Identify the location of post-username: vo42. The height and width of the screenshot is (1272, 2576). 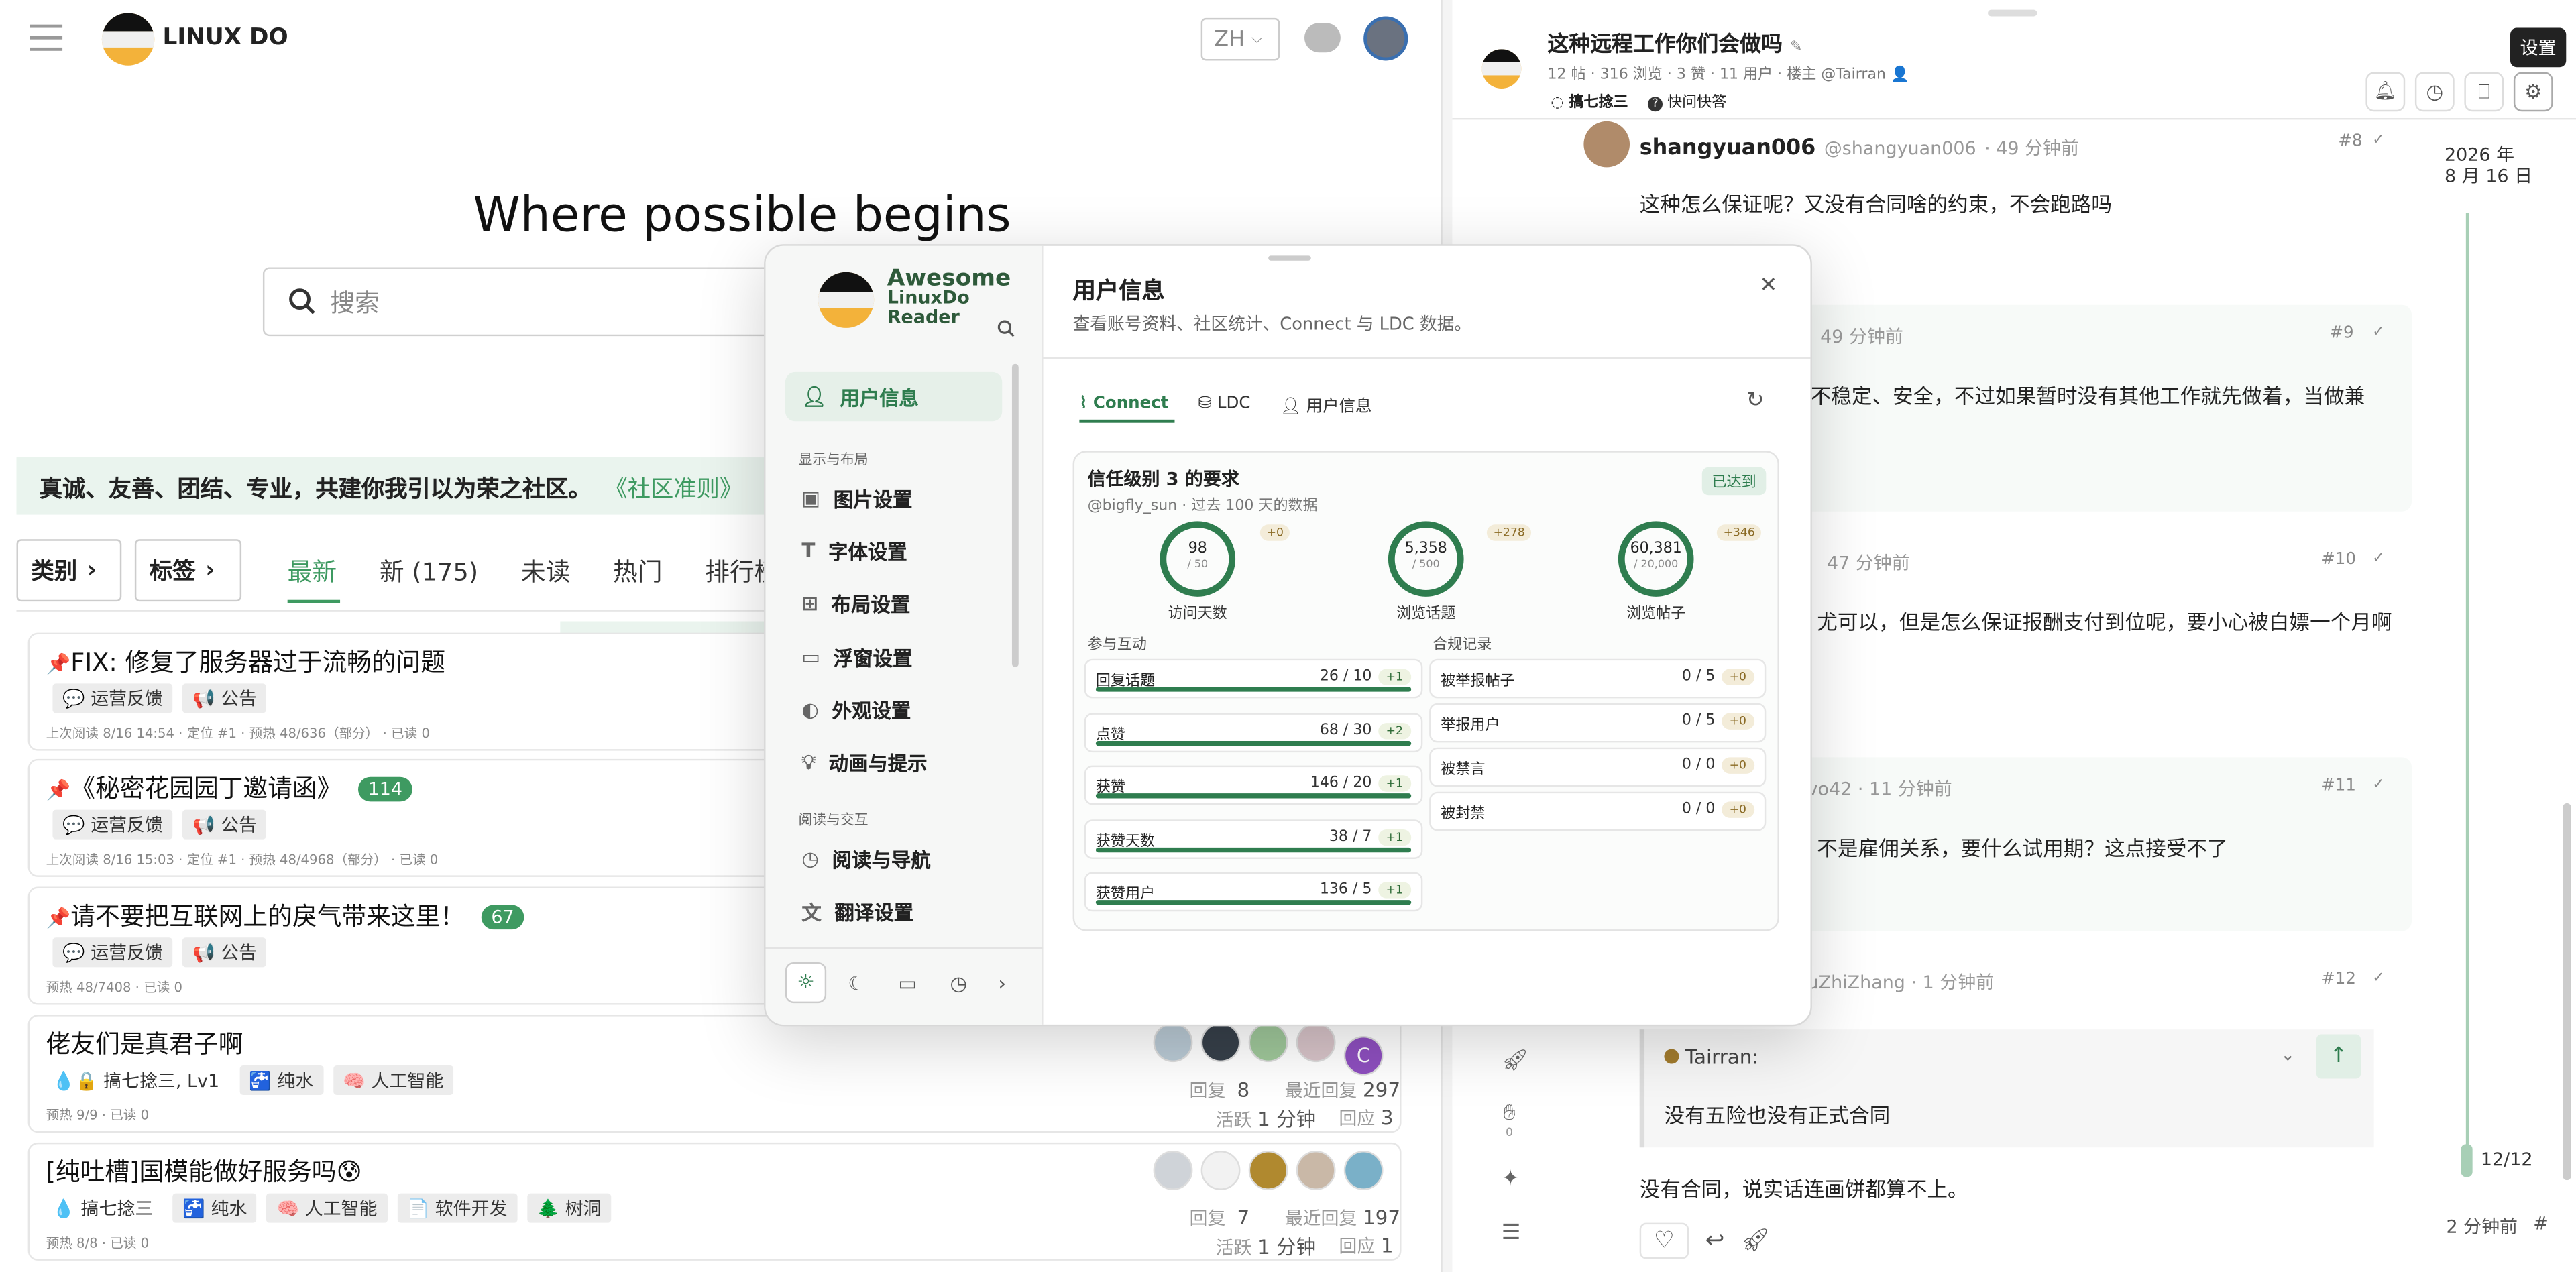
(1829, 789).